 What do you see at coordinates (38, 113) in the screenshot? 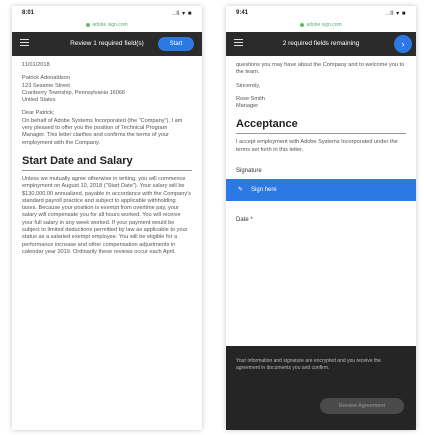
I see `greeting: Dear Patrick:` at bounding box center [38, 113].